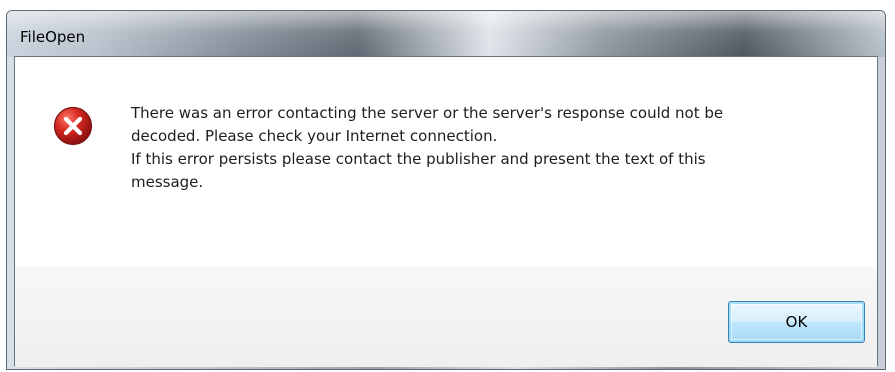  What do you see at coordinates (167, 182) in the screenshot?
I see `message-line-4: message.` at bounding box center [167, 182].